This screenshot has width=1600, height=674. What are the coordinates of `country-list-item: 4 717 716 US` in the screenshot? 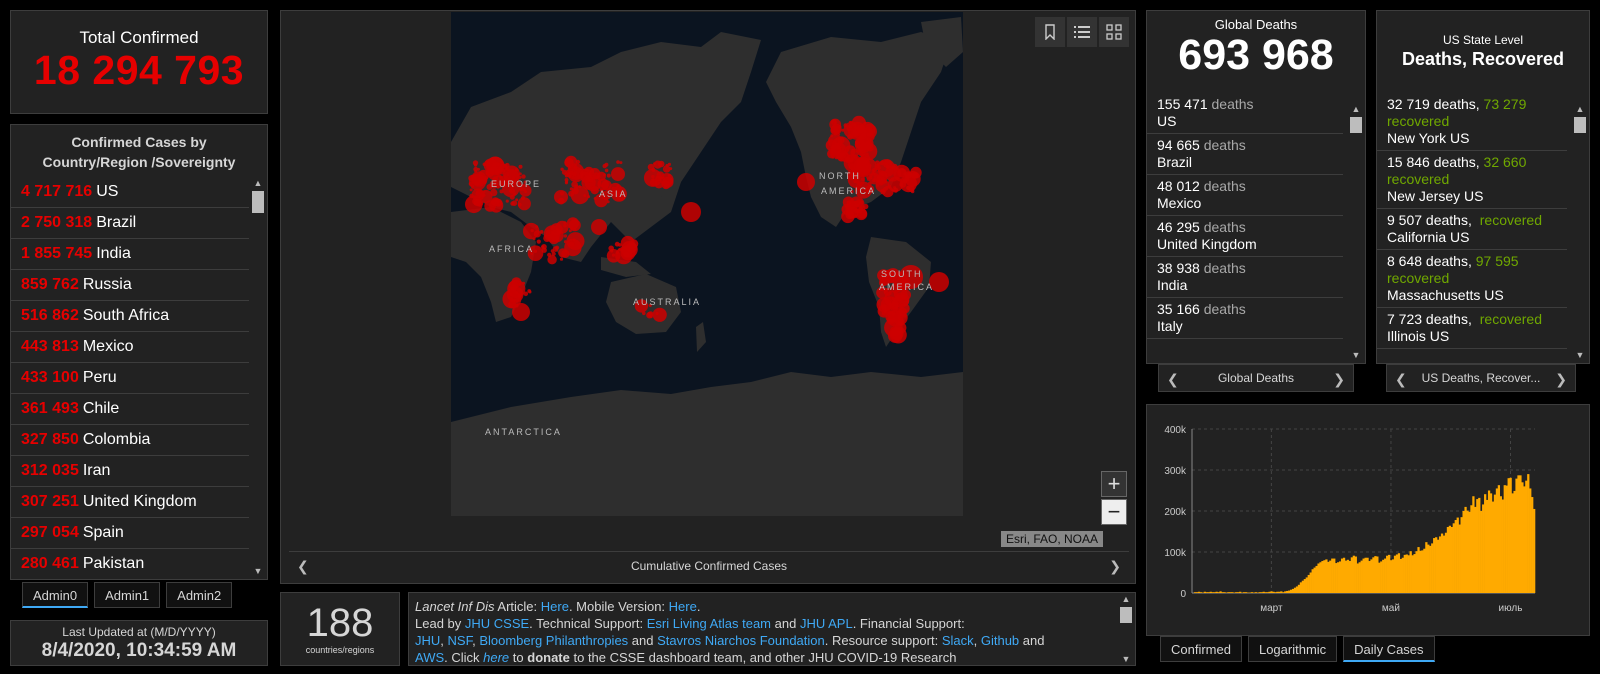 It's located at (130, 192).